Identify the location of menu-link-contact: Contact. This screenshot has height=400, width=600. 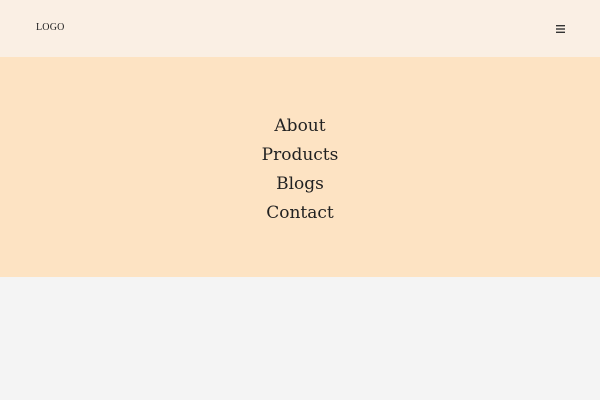
(300, 213).